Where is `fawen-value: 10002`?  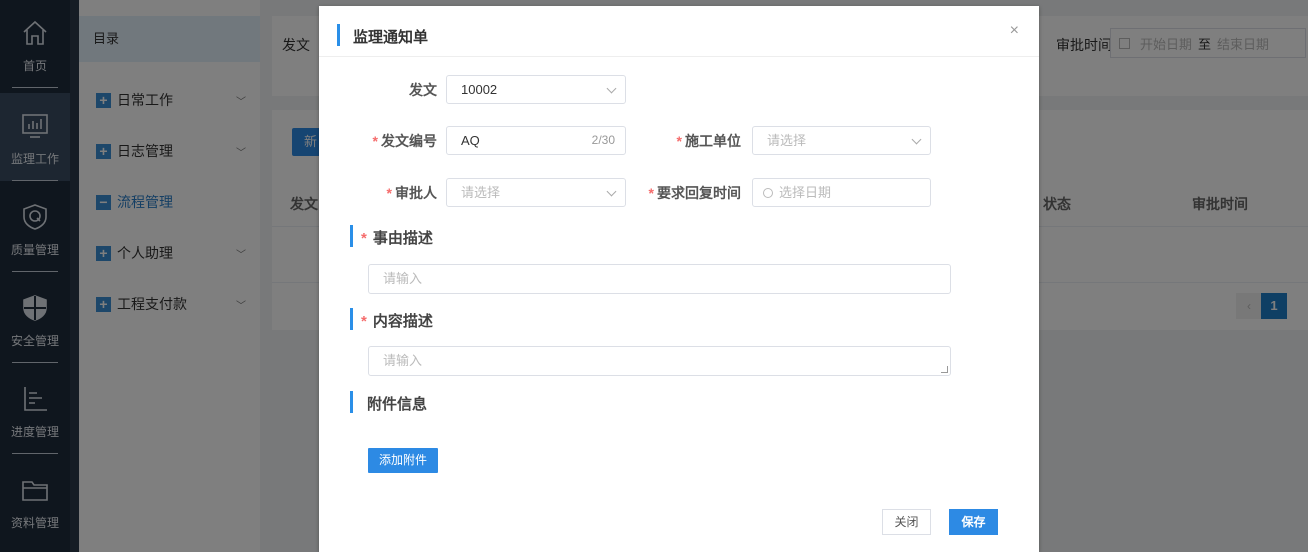
fawen-value: 10002 is located at coordinates (479, 89).